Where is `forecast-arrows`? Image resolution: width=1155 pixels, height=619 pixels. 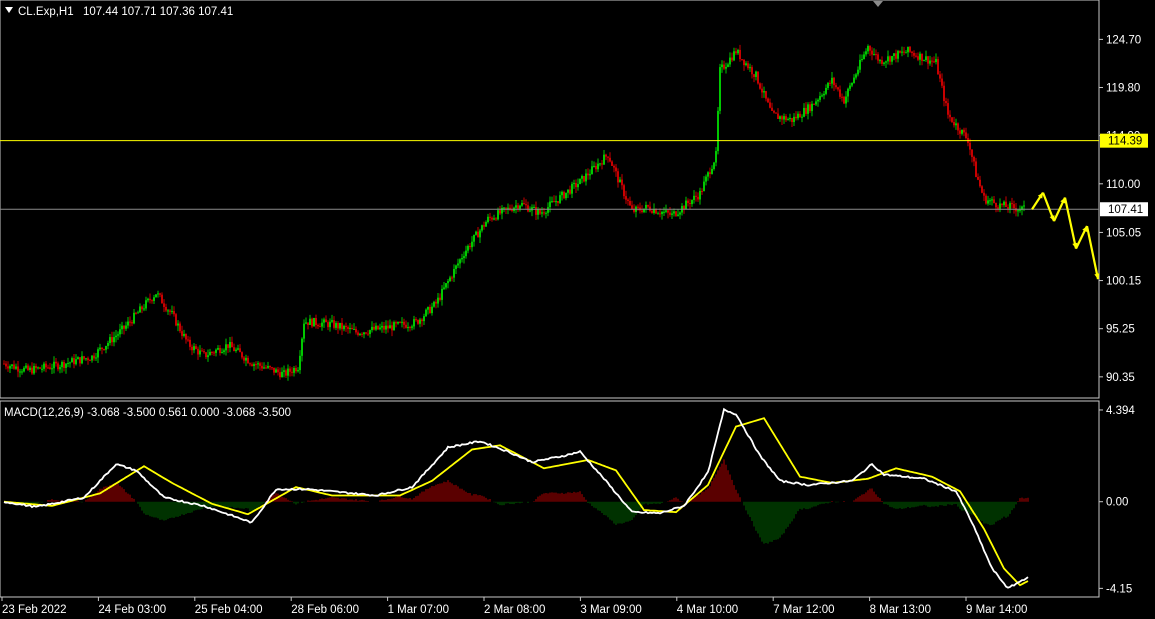
forecast-arrows is located at coordinates (1065, 236).